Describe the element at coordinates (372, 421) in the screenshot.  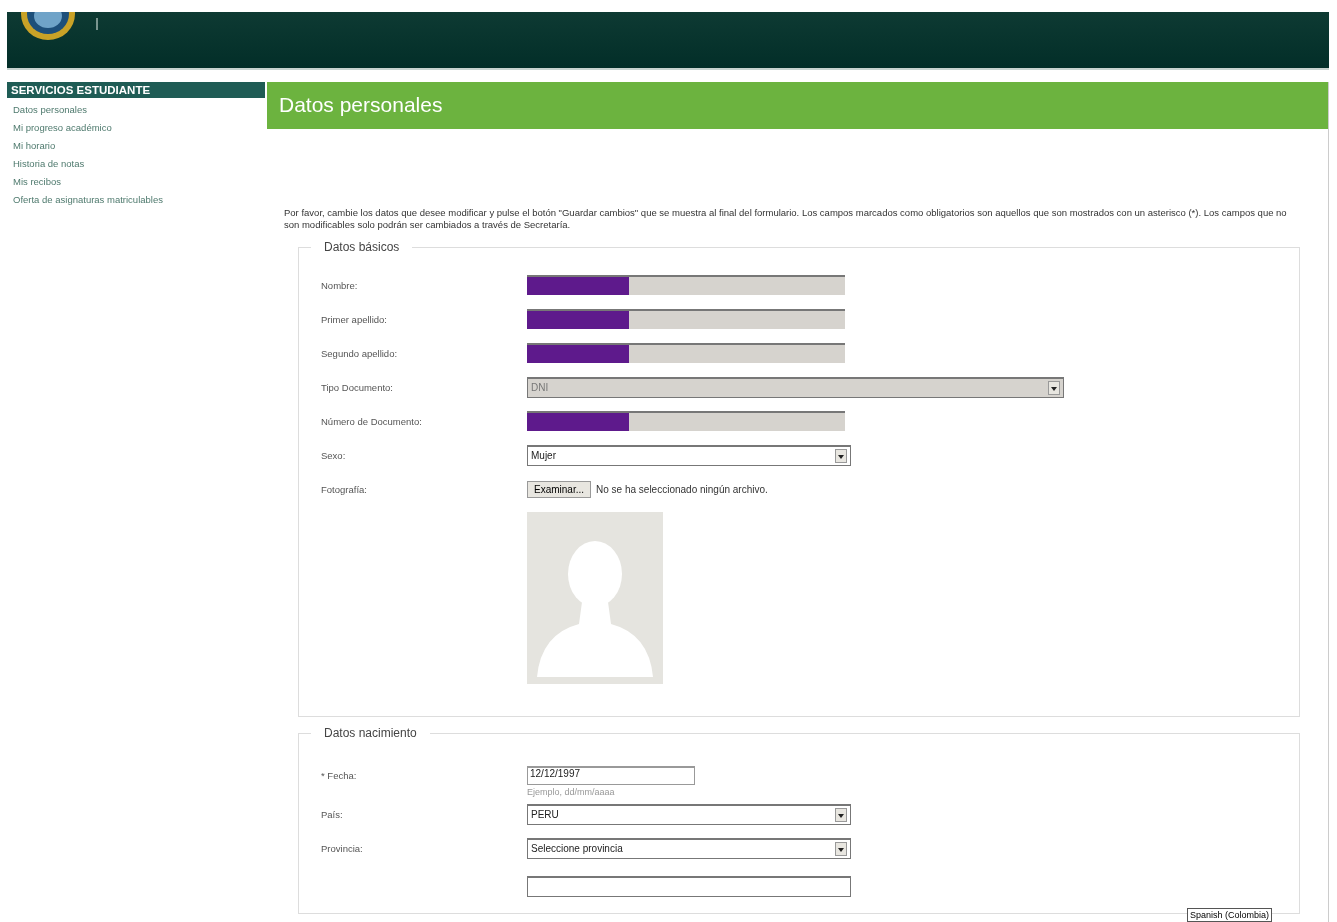
I see `field-label: Número de Documento:` at that location.